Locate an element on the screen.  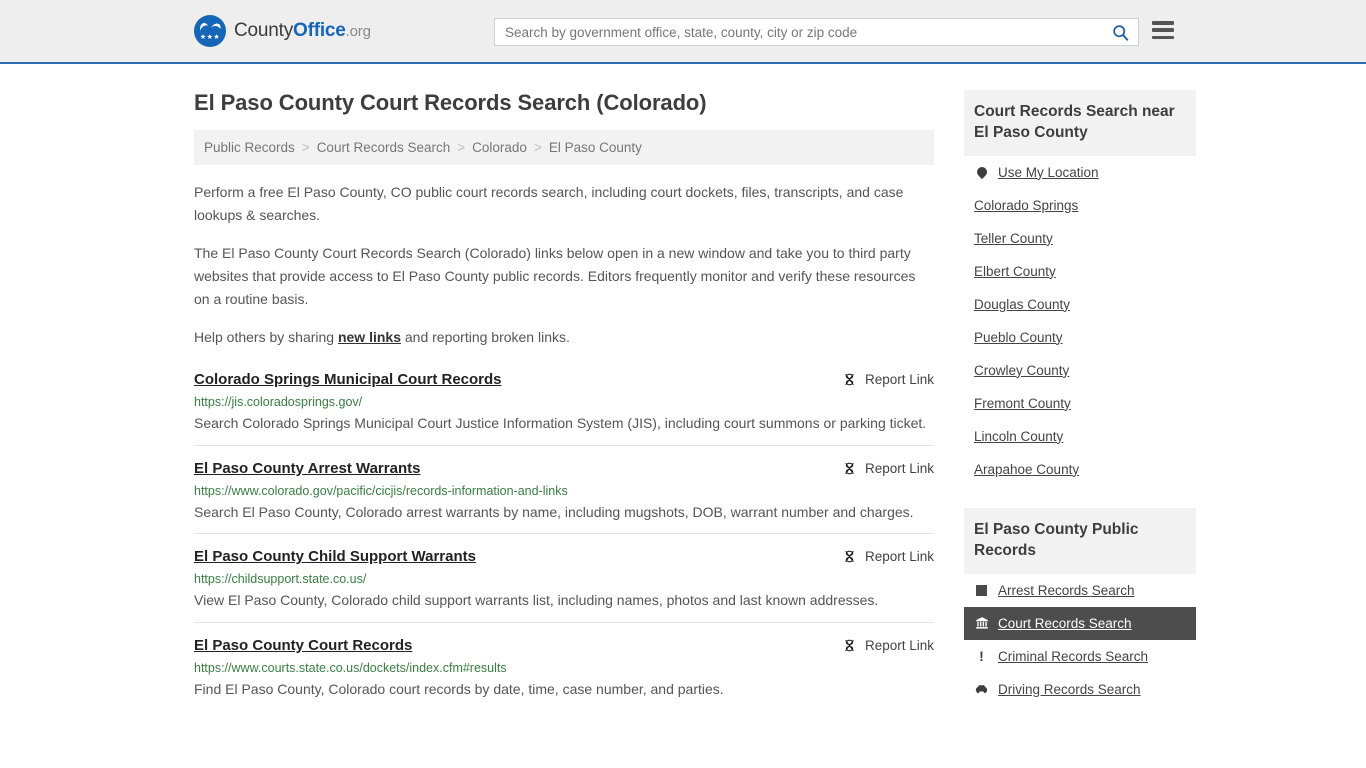
search-input is located at coordinates (798, 32).